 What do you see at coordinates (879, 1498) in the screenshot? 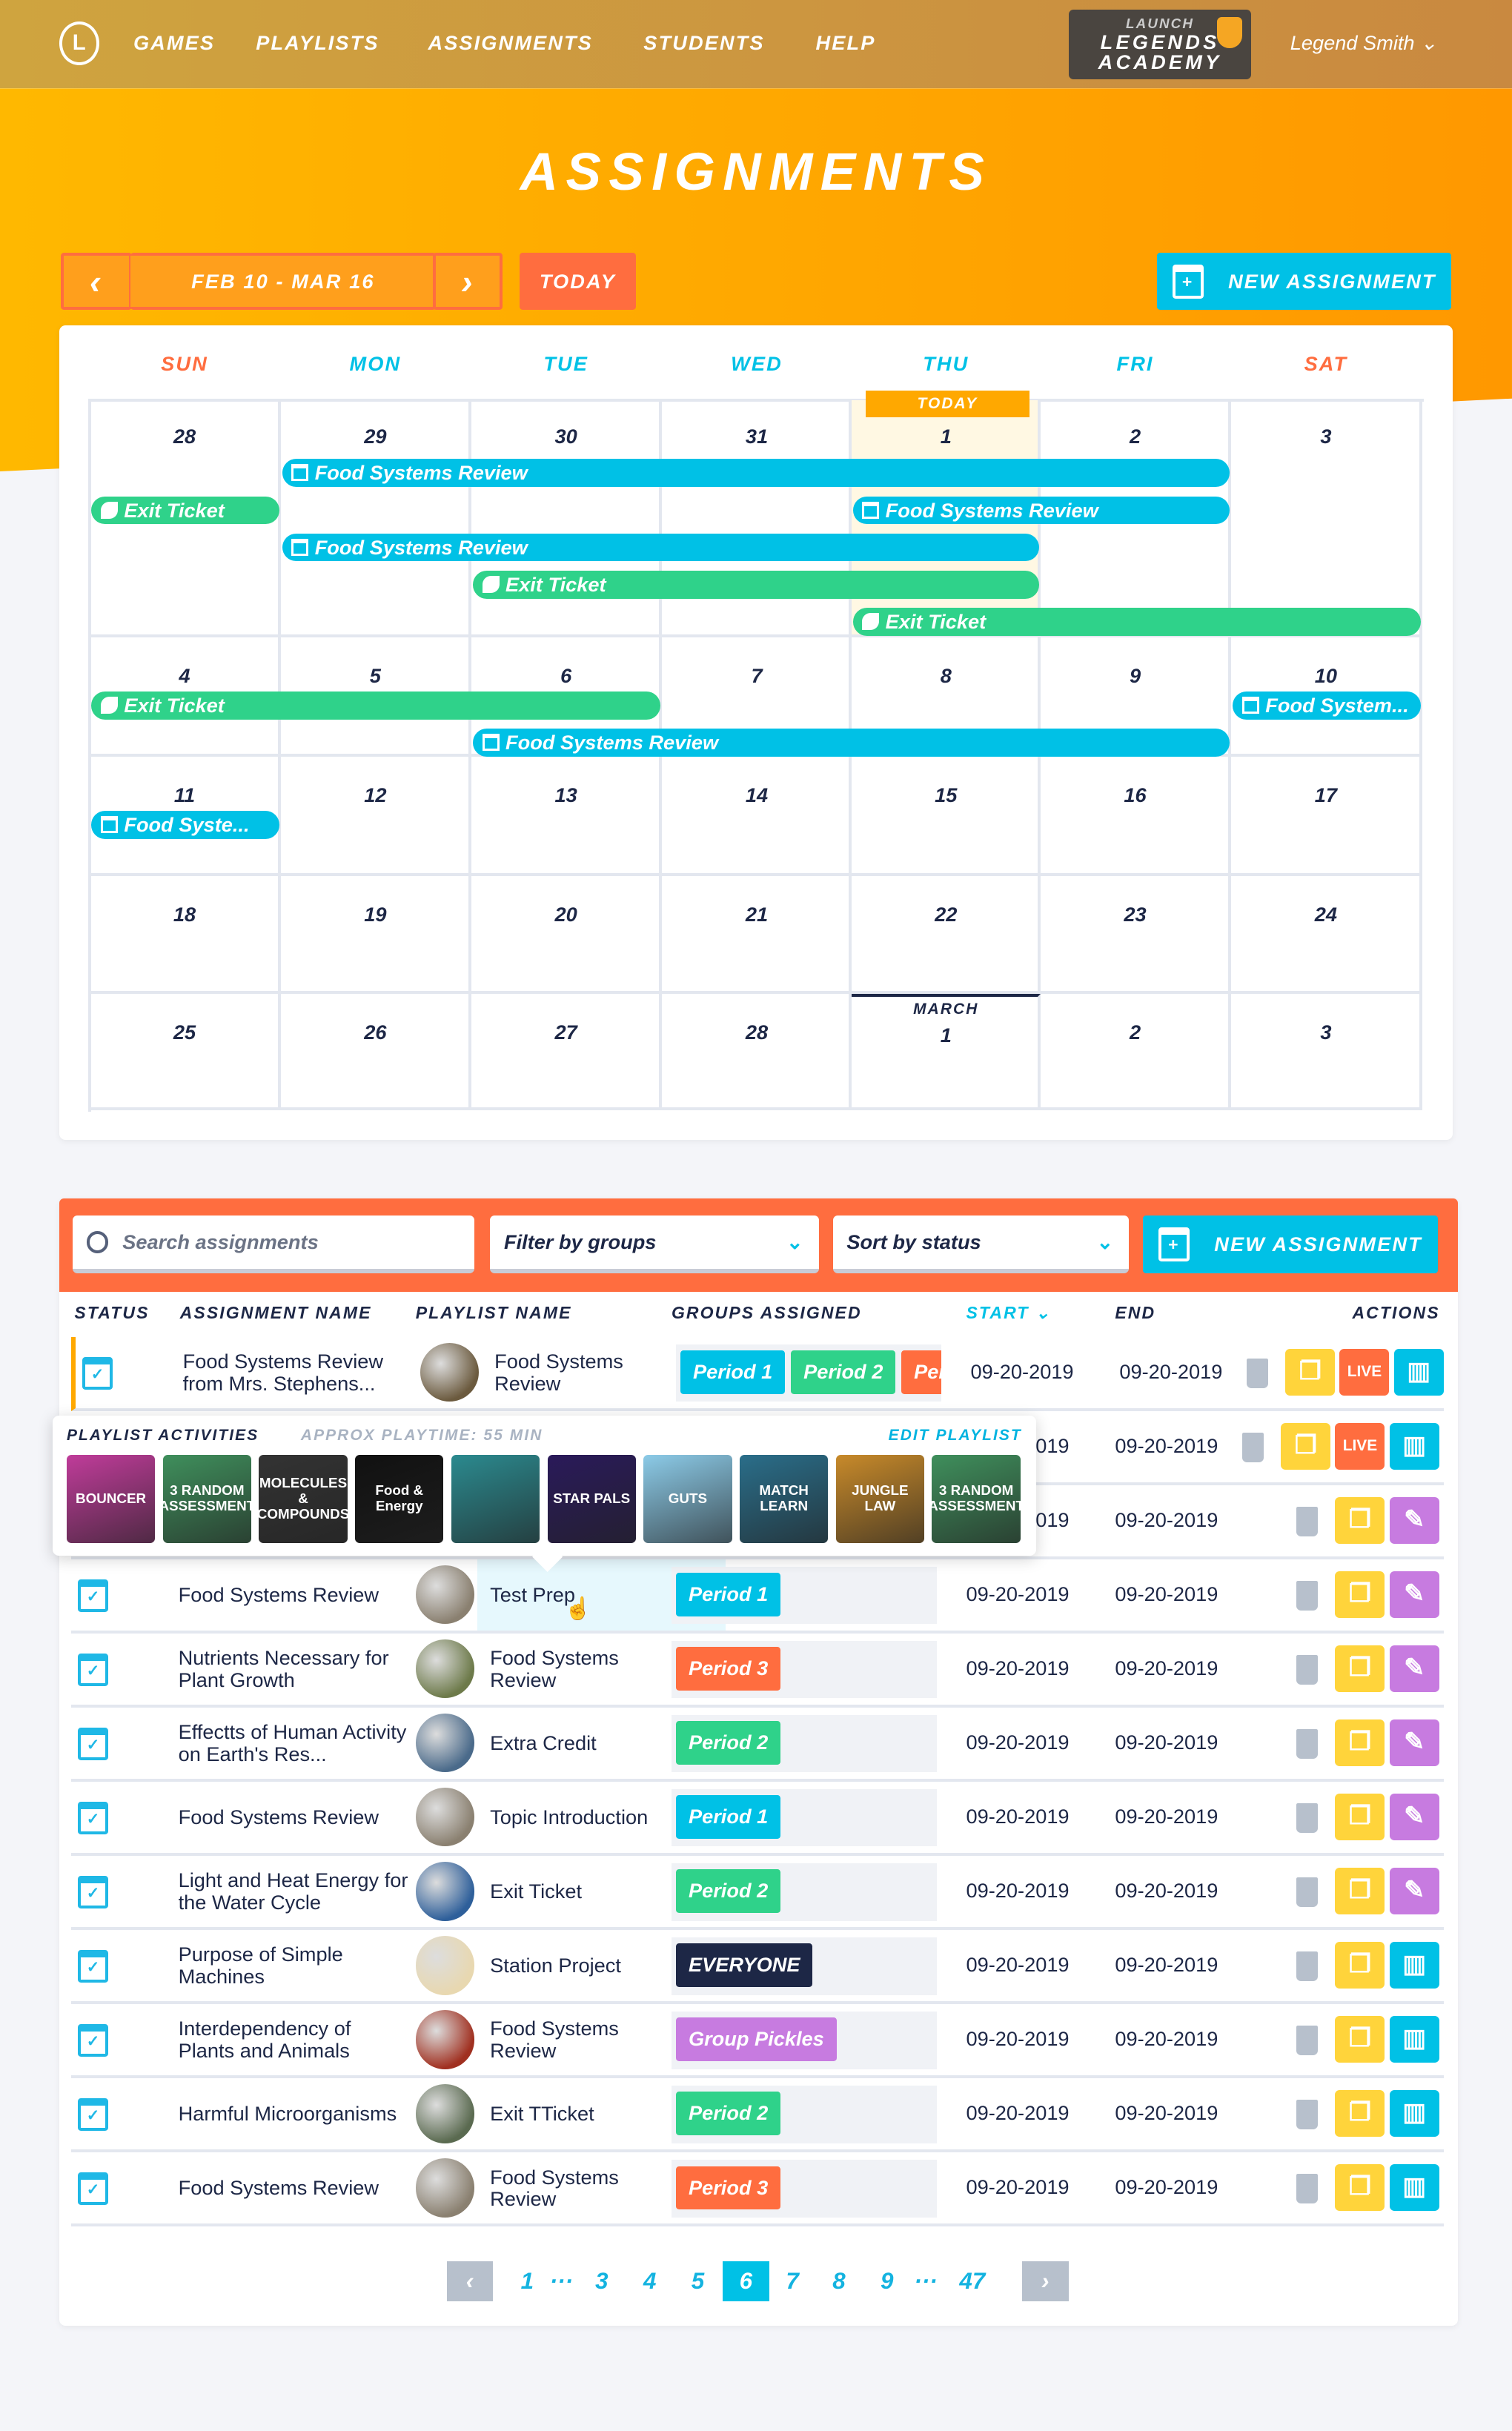
I see `activity-thumbnail: JUNGLE LAW` at bounding box center [879, 1498].